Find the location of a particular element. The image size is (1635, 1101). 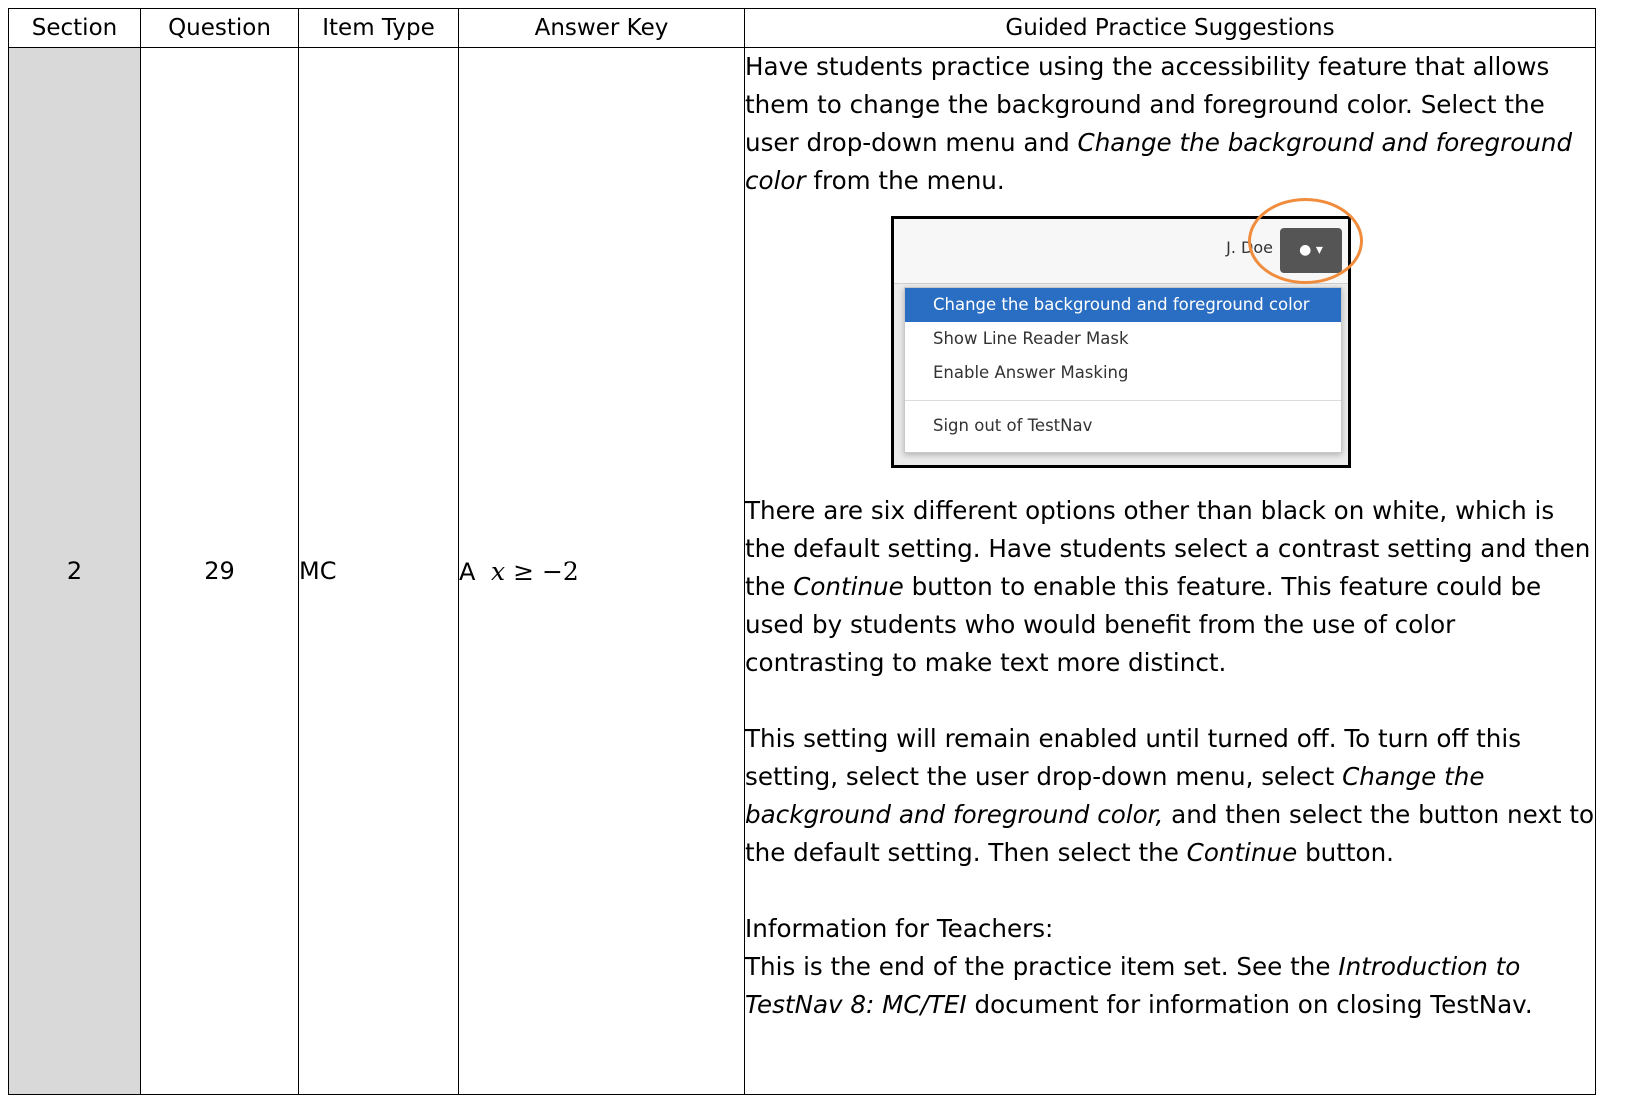

text-span: from the menu. is located at coordinates (905, 180).